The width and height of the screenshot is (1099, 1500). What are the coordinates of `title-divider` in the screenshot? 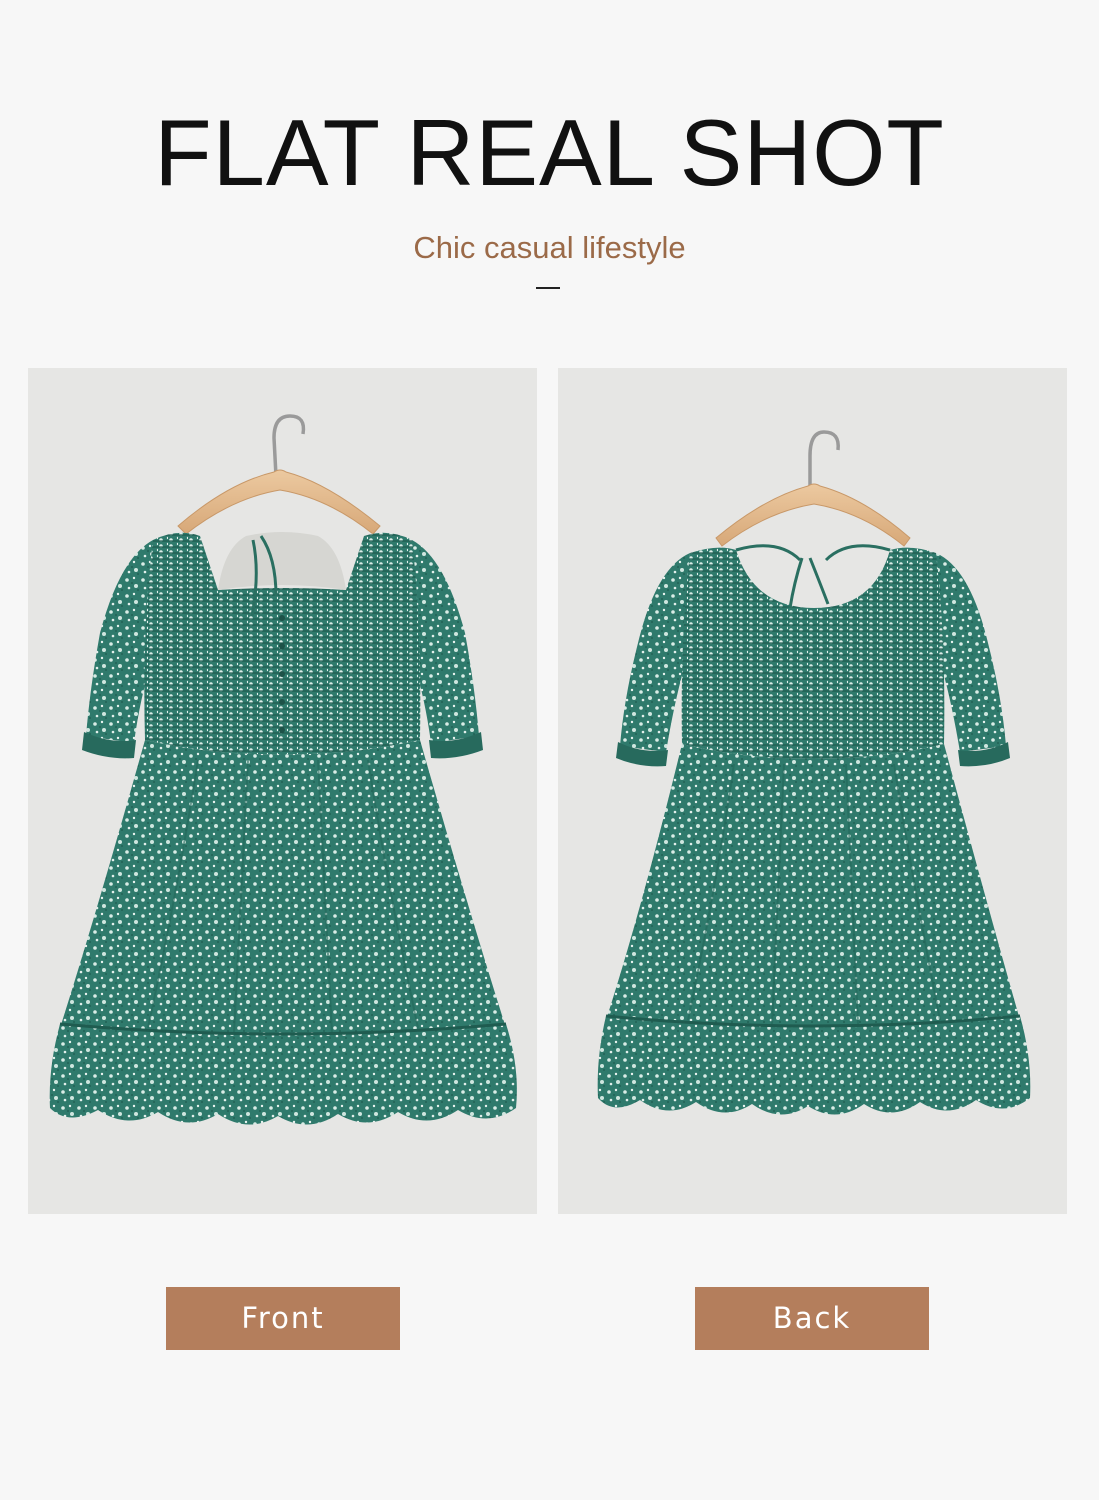 It's located at (548, 288).